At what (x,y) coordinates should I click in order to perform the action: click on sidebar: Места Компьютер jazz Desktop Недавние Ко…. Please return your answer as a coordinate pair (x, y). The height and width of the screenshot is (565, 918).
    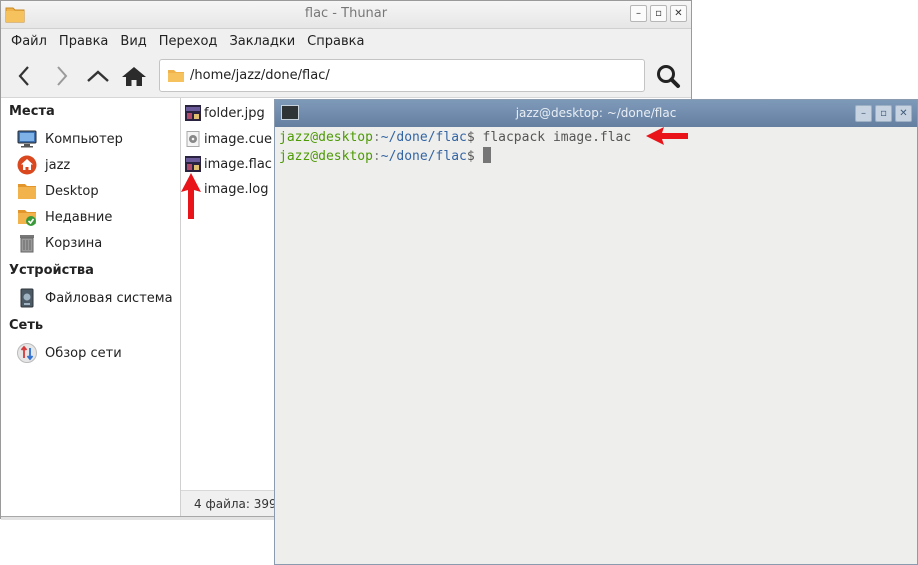
    Looking at the image, I should click on (91, 307).